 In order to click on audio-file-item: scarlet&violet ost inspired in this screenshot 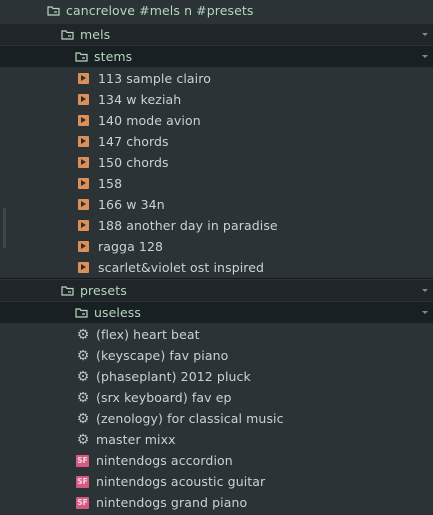, I will do `click(216, 267)`.